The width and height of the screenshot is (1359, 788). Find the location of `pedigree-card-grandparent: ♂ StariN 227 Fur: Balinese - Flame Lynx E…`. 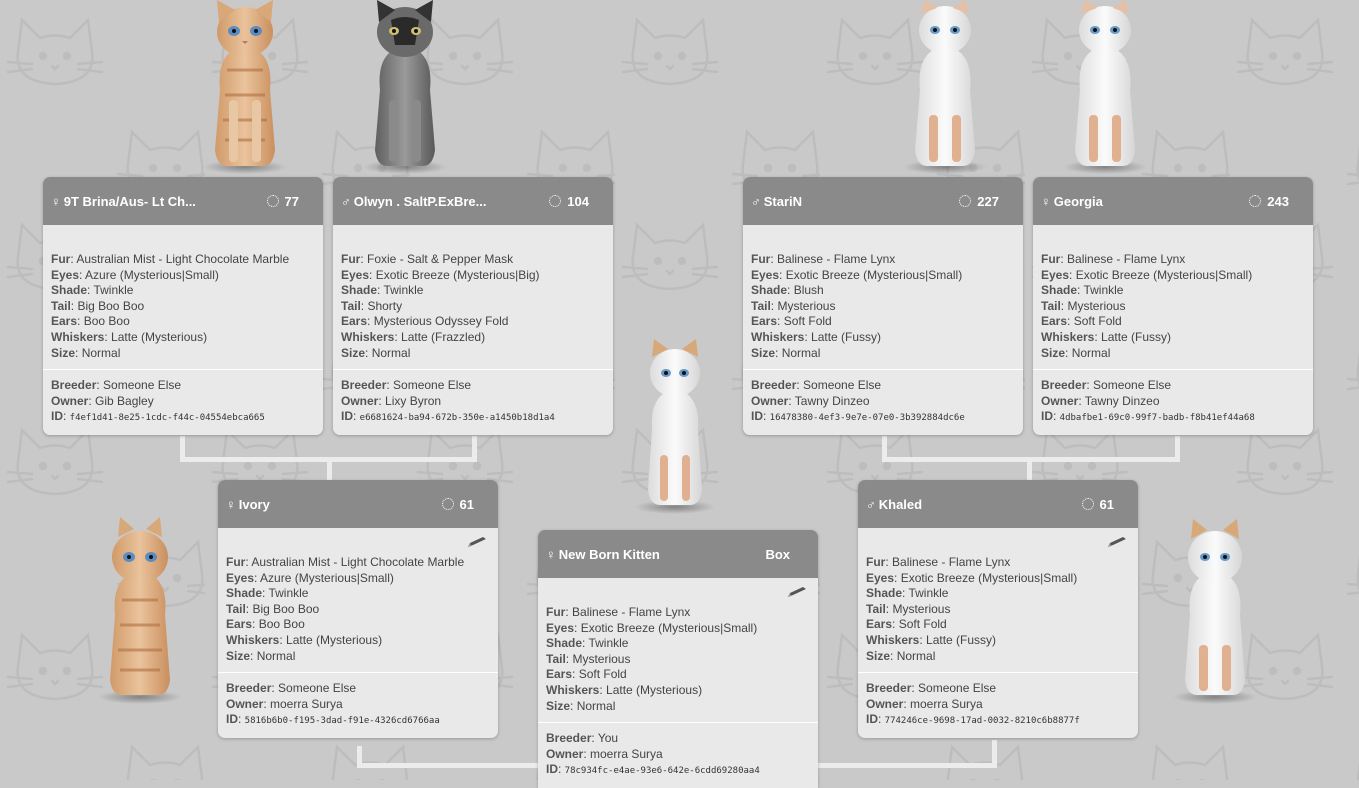

pedigree-card-grandparent: ♂ StariN 227 Fur: Balinese - Flame Lynx E… is located at coordinates (883, 306).